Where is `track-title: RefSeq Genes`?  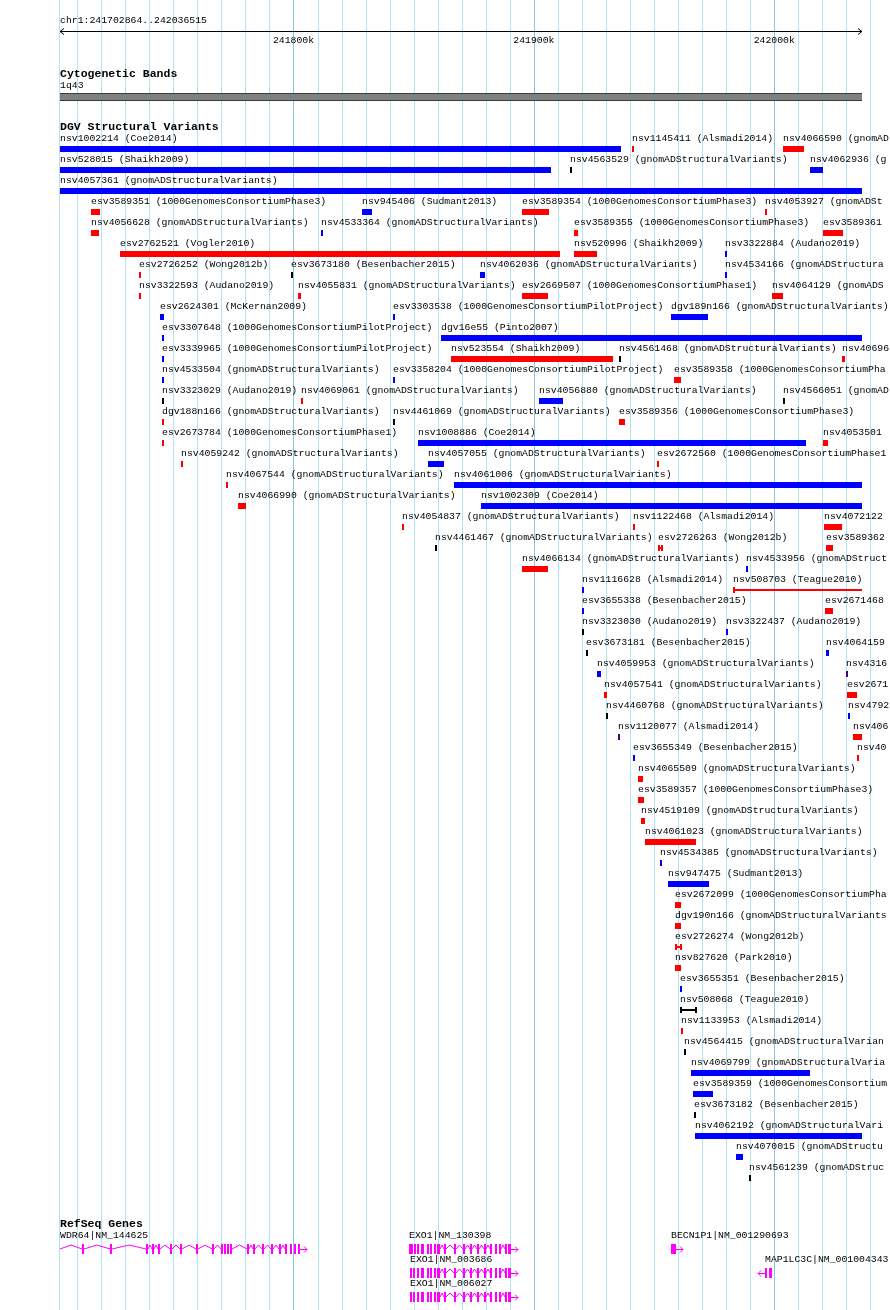
track-title: RefSeq Genes is located at coordinates (101, 1224).